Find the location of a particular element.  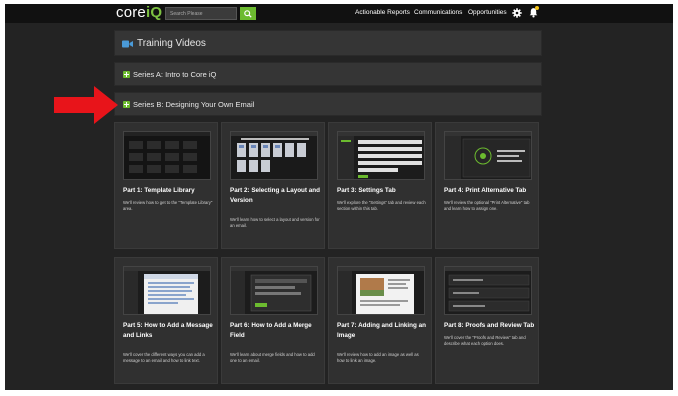

card-title: Part 1: Template Library is located at coordinates (169, 191).